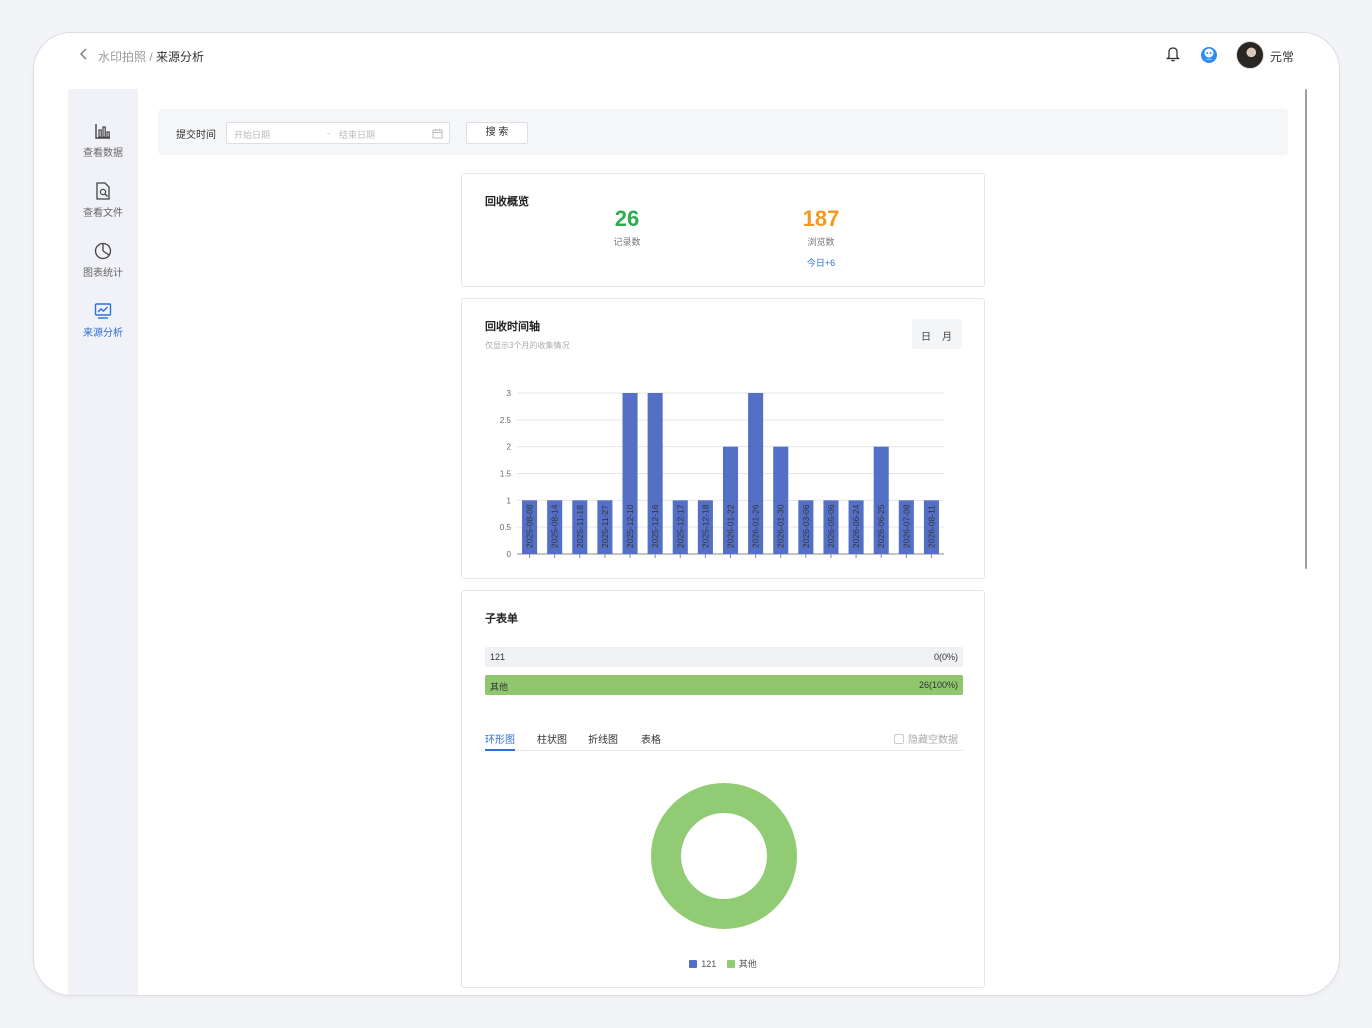 Image resolution: width=1372 pixels, height=1028 pixels. Describe the element at coordinates (509, 500) in the screenshot. I see `y-tick-label: 1` at that location.